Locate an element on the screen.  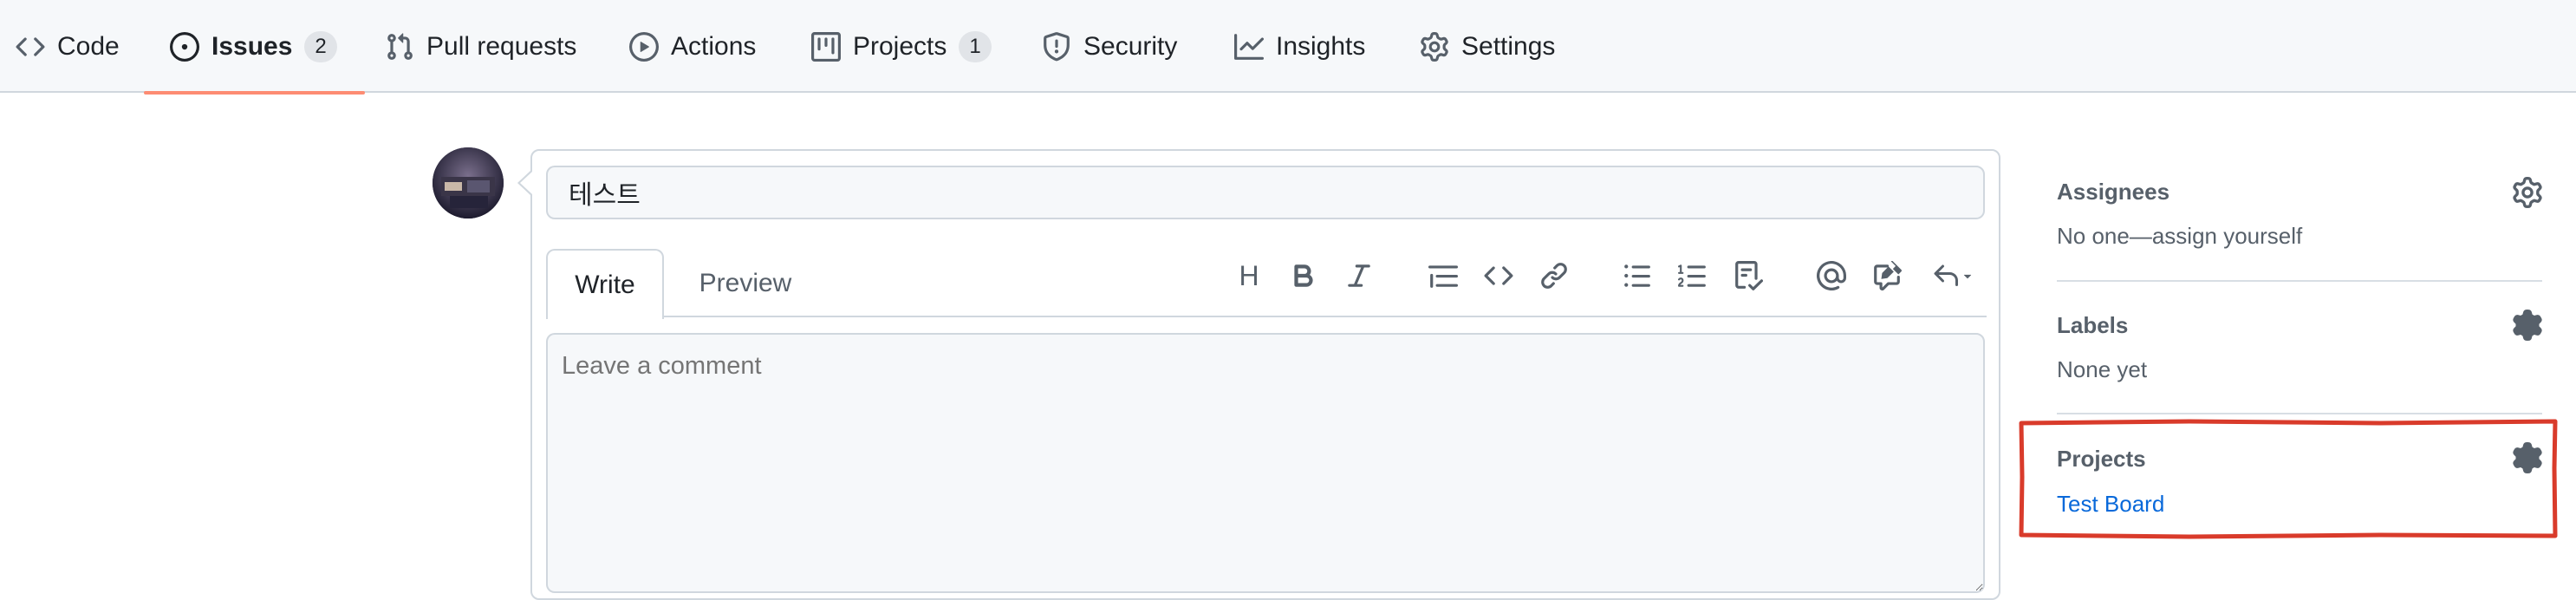
mention-icon is located at coordinates (1831, 275).